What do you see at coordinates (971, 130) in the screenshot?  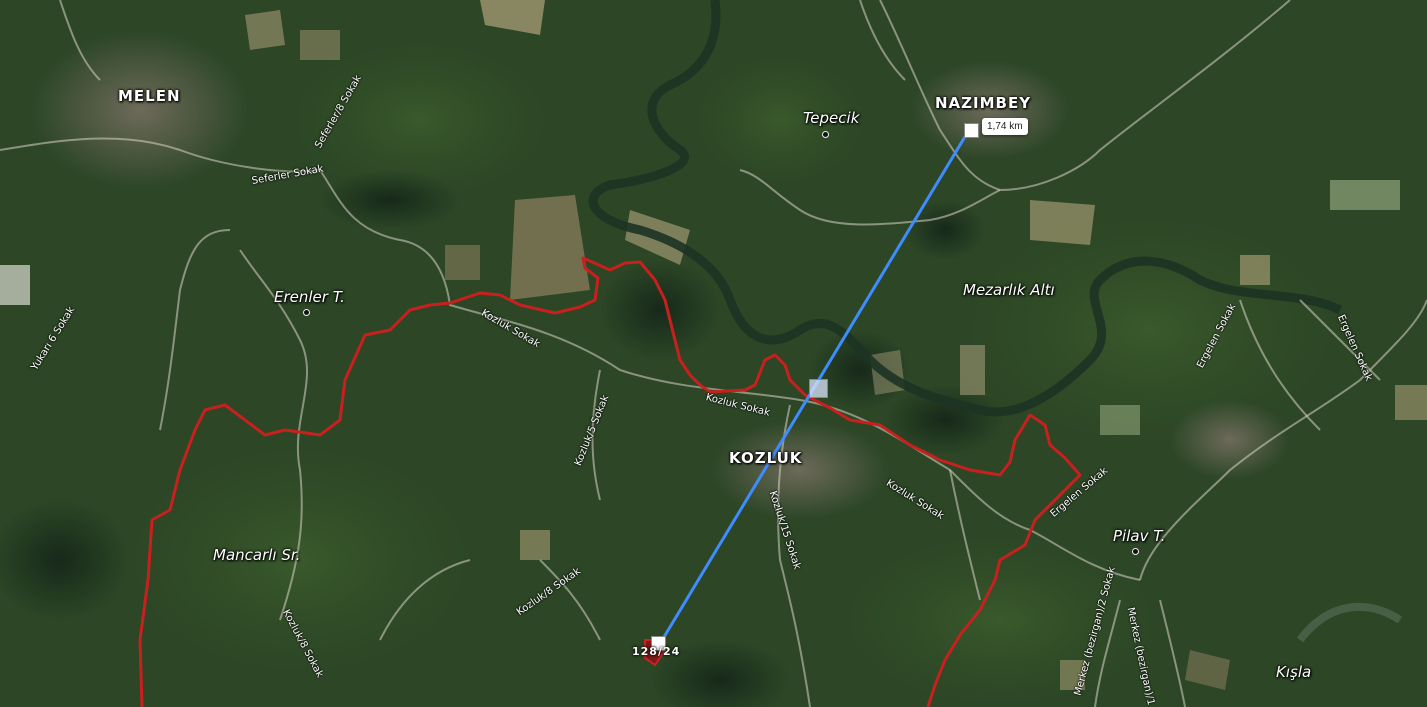 I see `measure-start-handle` at bounding box center [971, 130].